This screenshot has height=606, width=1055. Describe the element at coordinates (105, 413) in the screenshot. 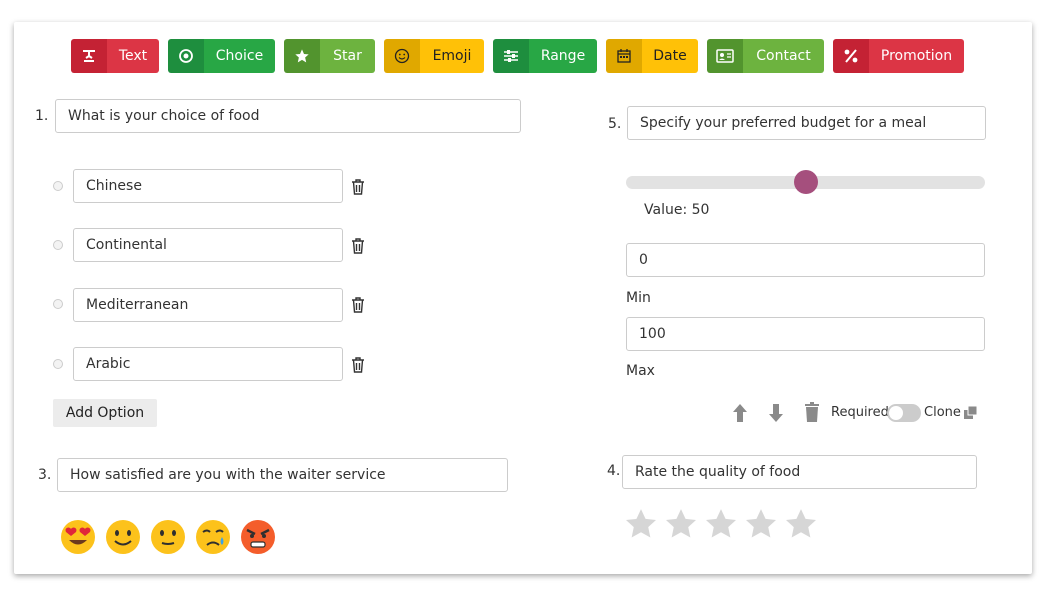

I see `add-option-button: Add Option` at that location.